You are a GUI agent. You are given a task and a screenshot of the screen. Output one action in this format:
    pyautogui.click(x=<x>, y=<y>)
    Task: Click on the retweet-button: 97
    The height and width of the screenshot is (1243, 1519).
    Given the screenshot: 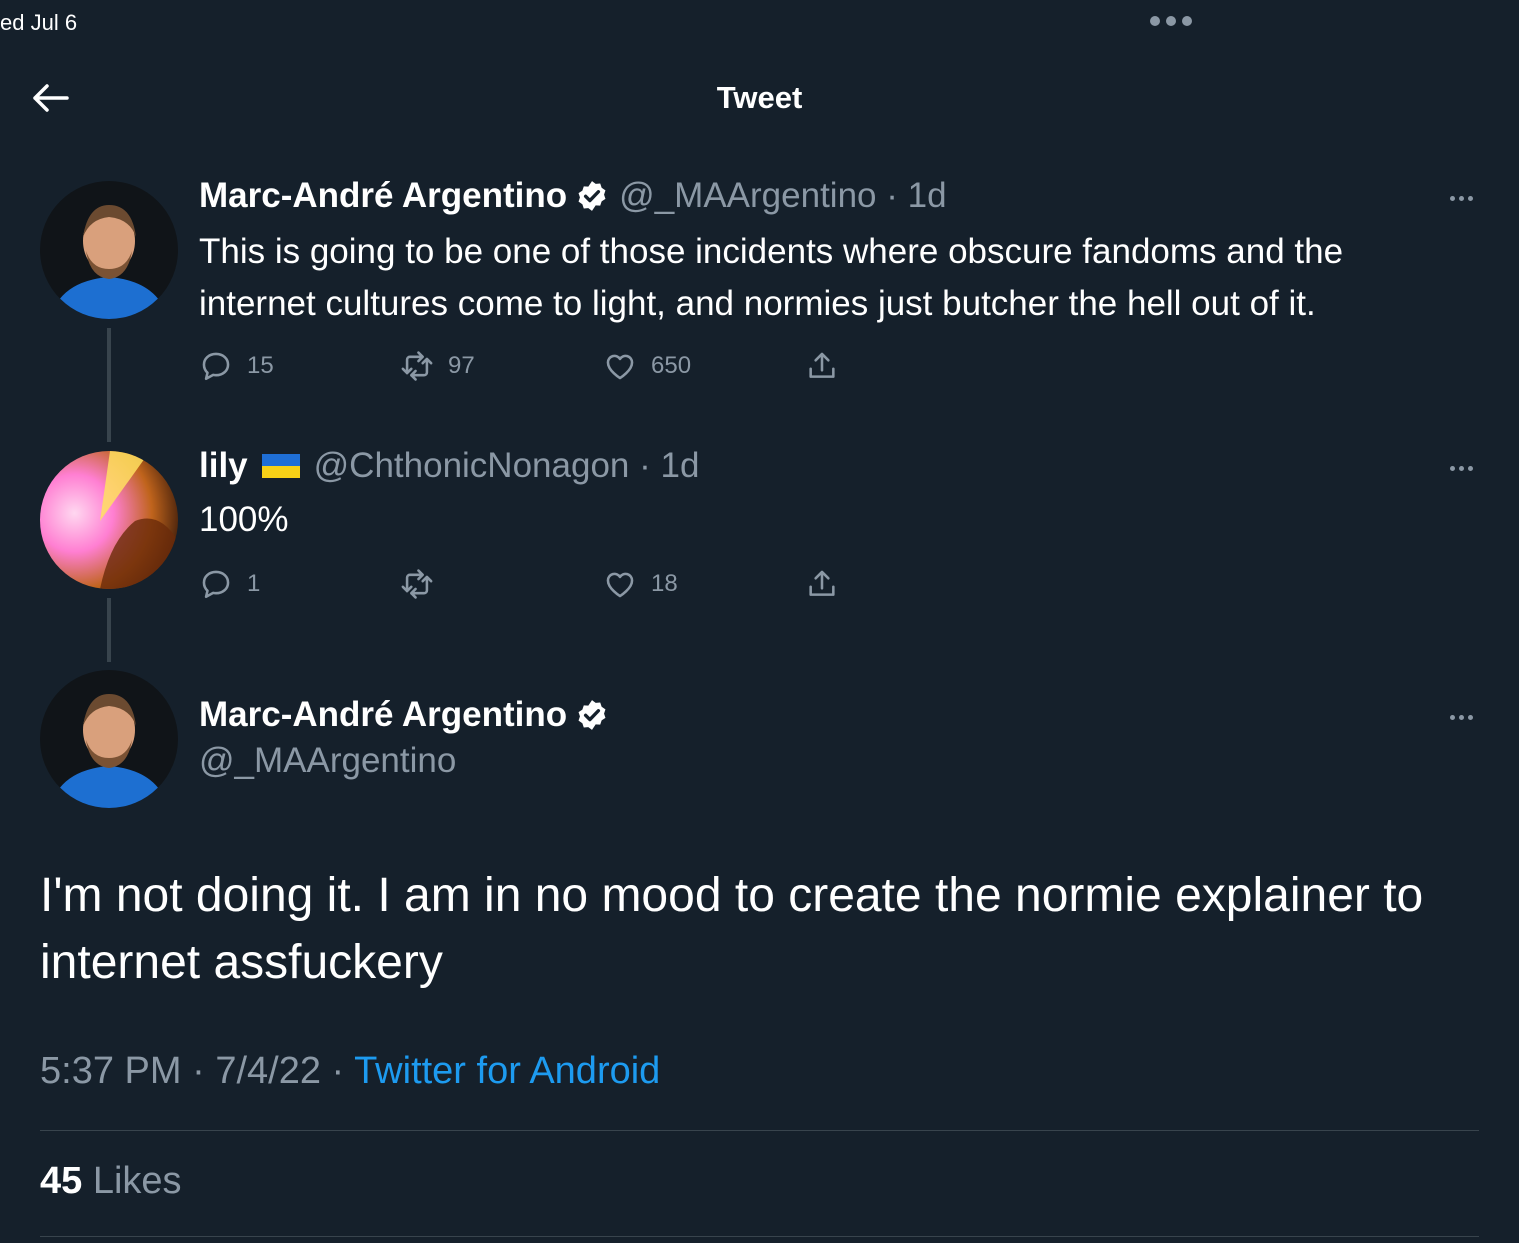 What is the action you would take?
    pyautogui.click(x=437, y=366)
    